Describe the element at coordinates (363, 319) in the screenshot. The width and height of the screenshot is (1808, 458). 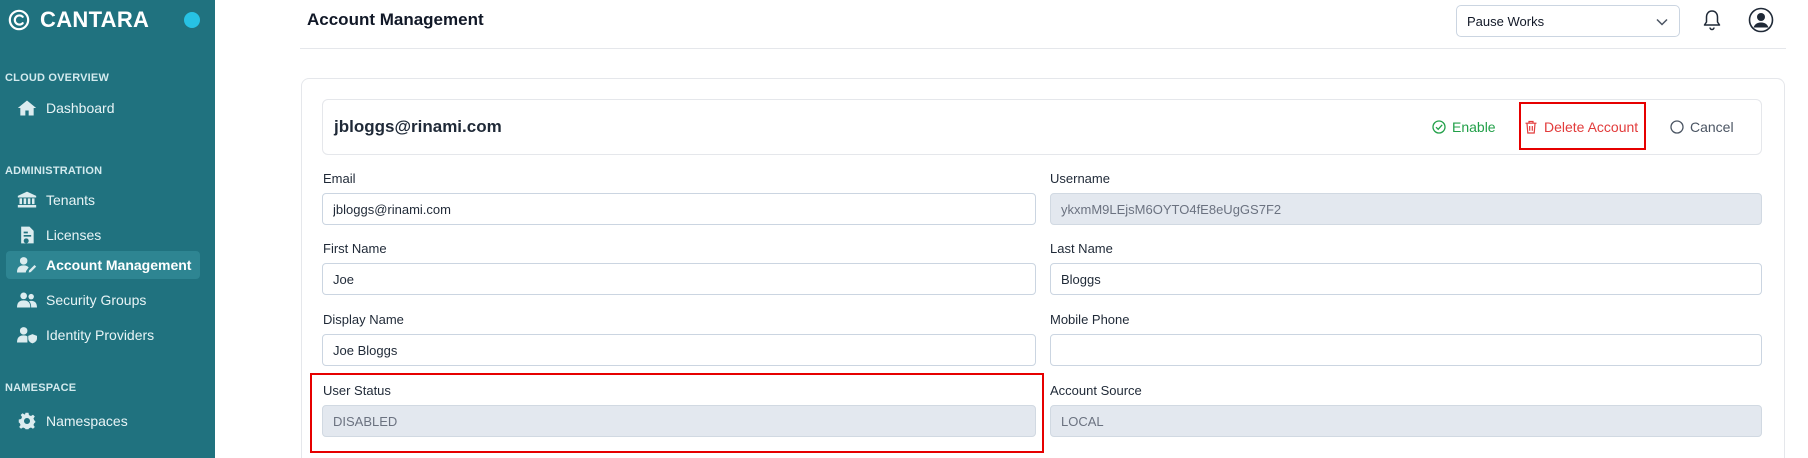
I see `display-name-label: Display Name` at that location.